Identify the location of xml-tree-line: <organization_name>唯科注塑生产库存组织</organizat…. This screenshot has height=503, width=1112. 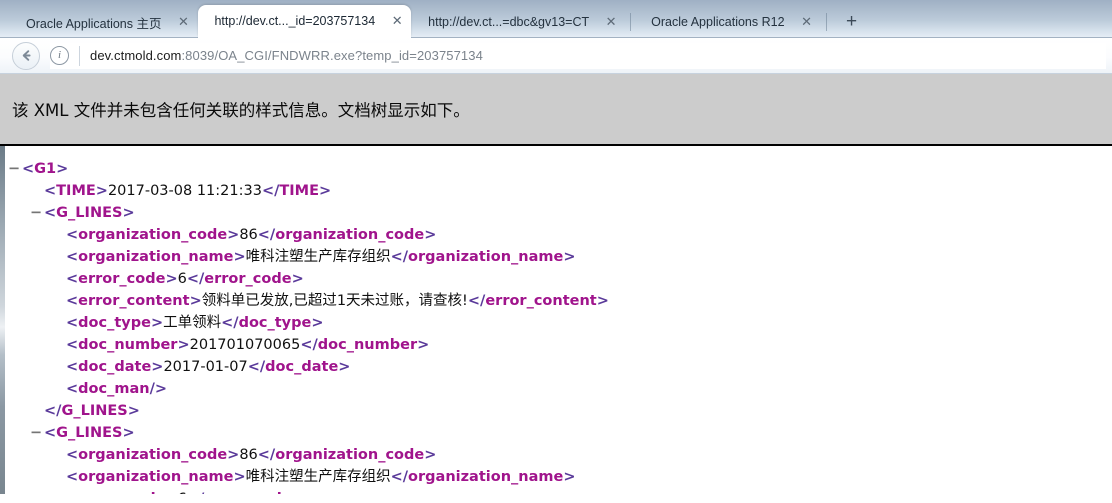
(560, 257).